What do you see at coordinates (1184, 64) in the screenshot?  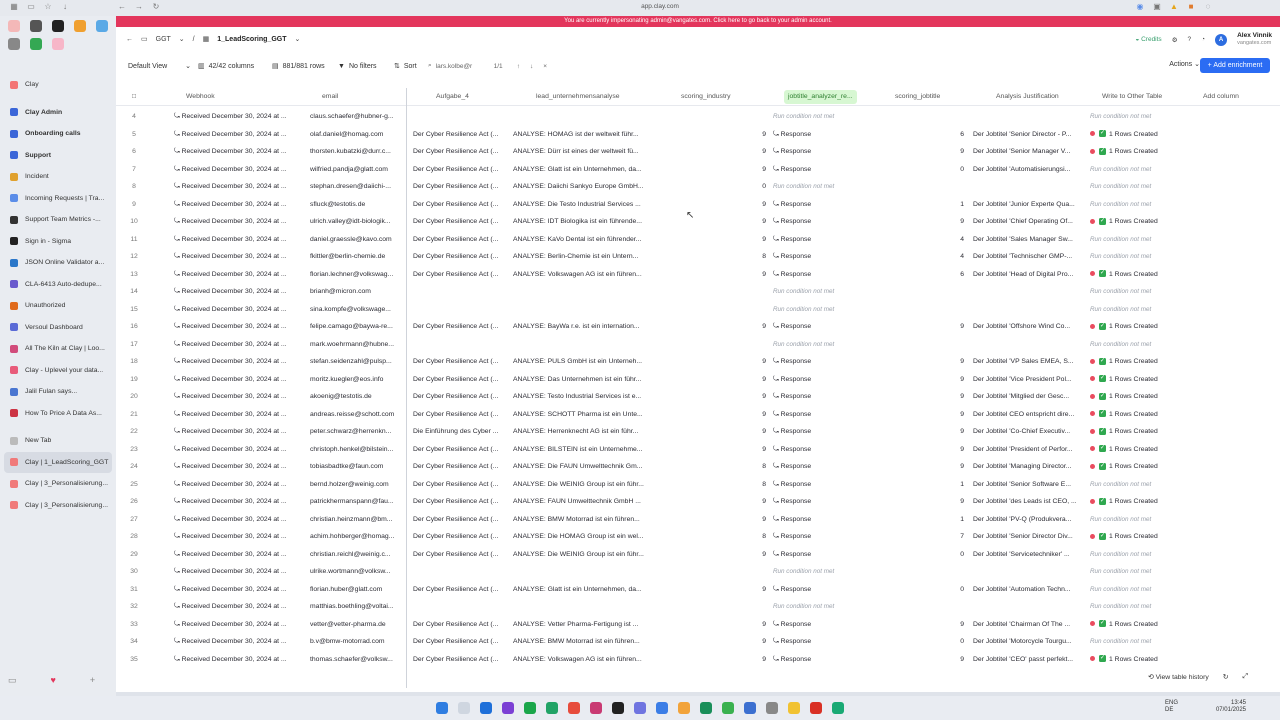 I see `actions-menu: Actions ⌄` at bounding box center [1184, 64].